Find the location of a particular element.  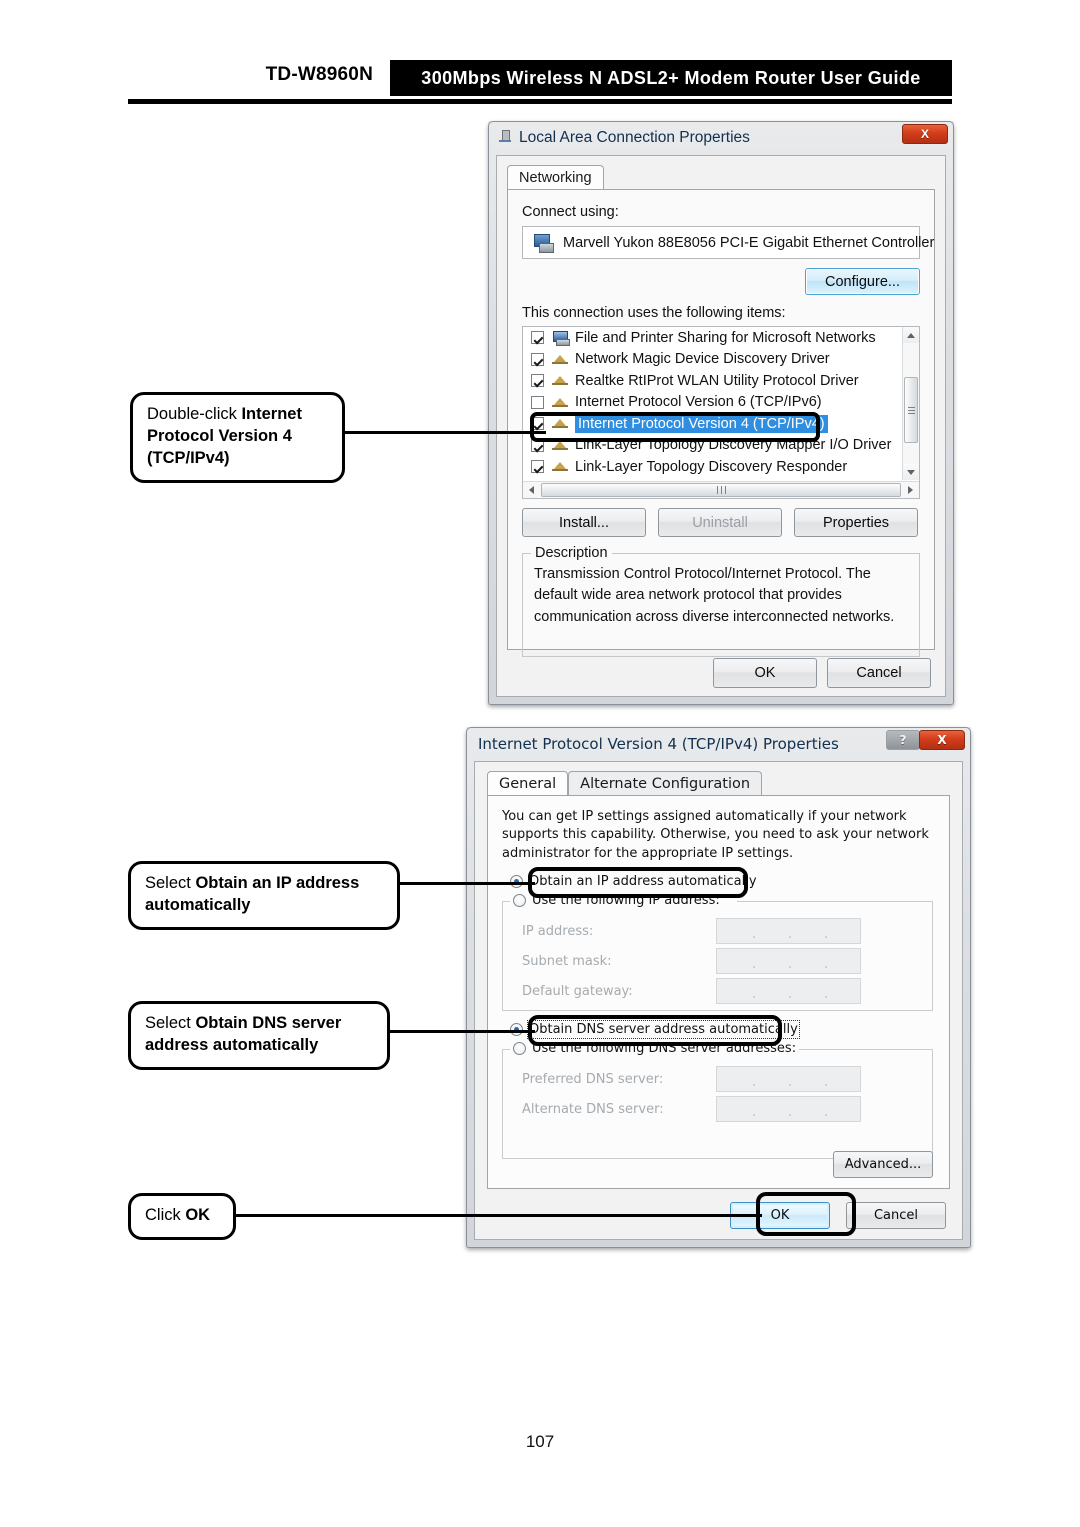

horizontal-scrollbar is located at coordinates (721, 489).